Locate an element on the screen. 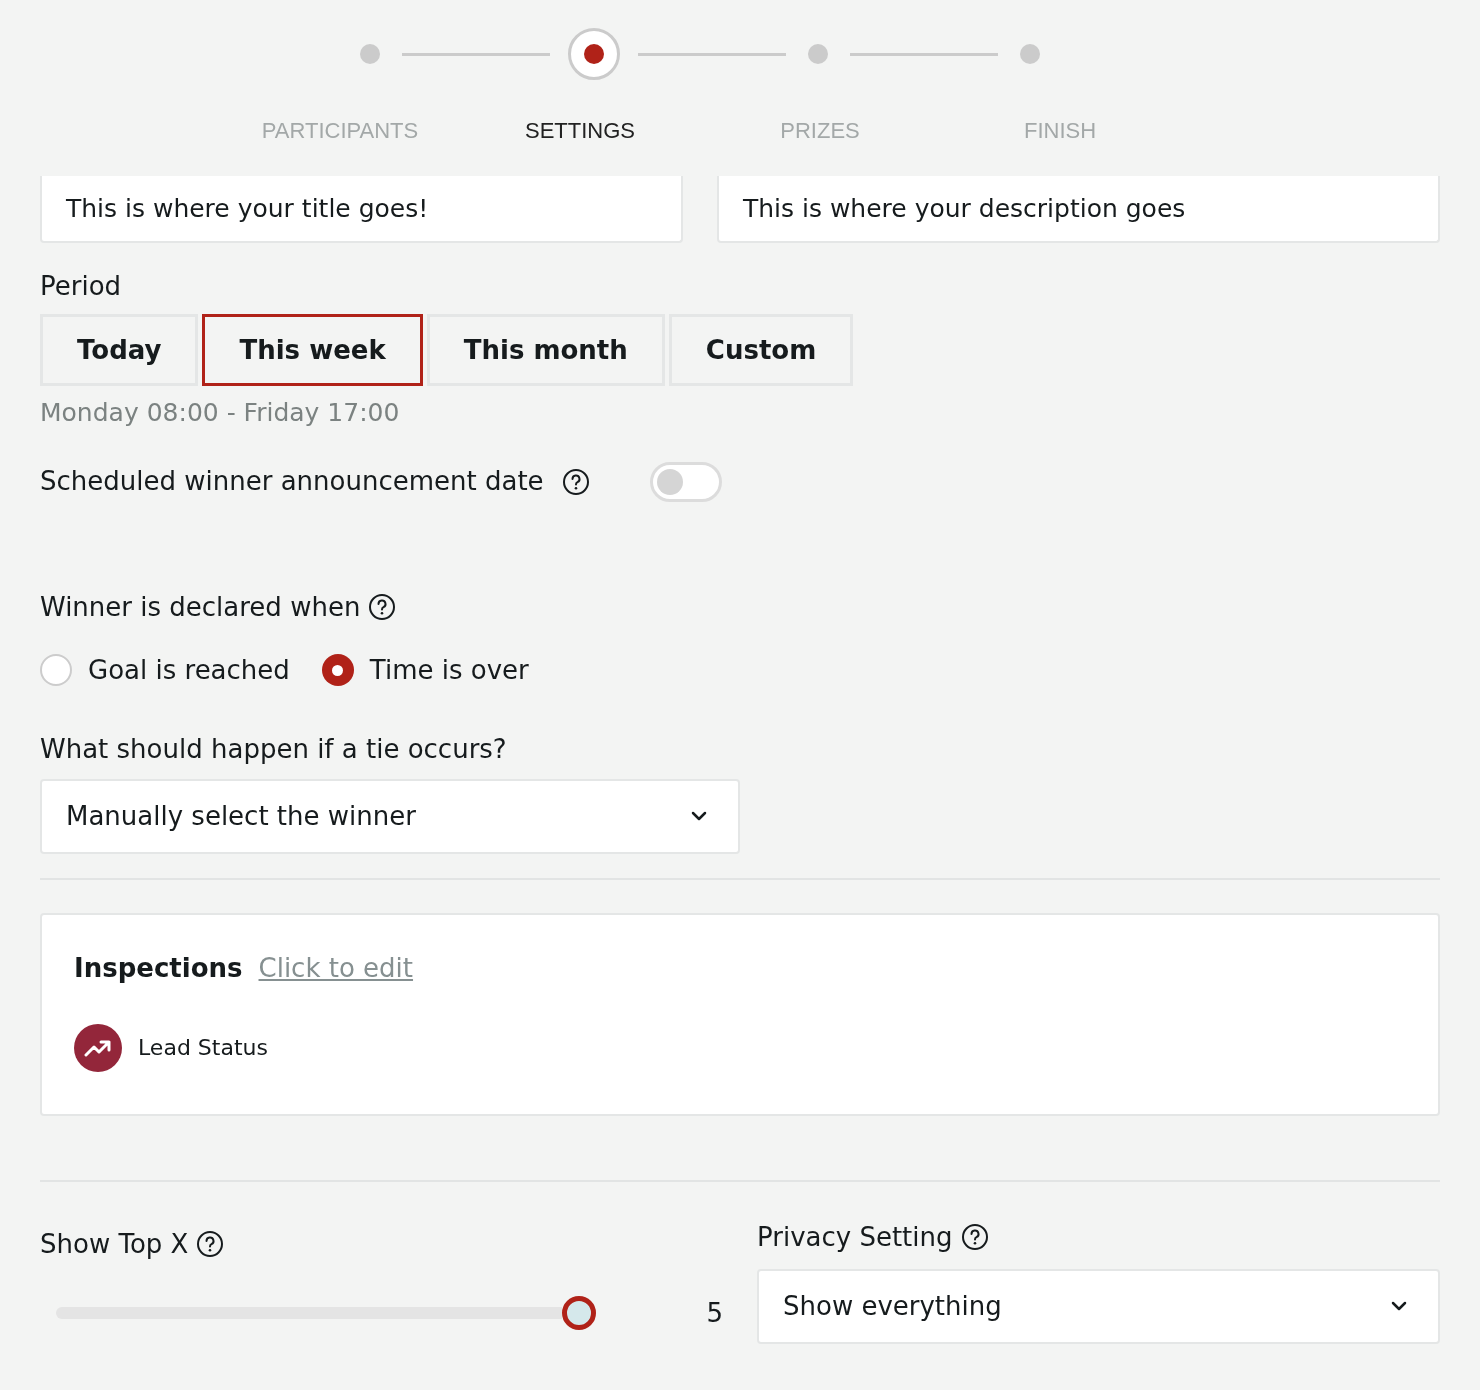 This screenshot has height=1390, width=1480. slider-value: 5 is located at coordinates (714, 1313).